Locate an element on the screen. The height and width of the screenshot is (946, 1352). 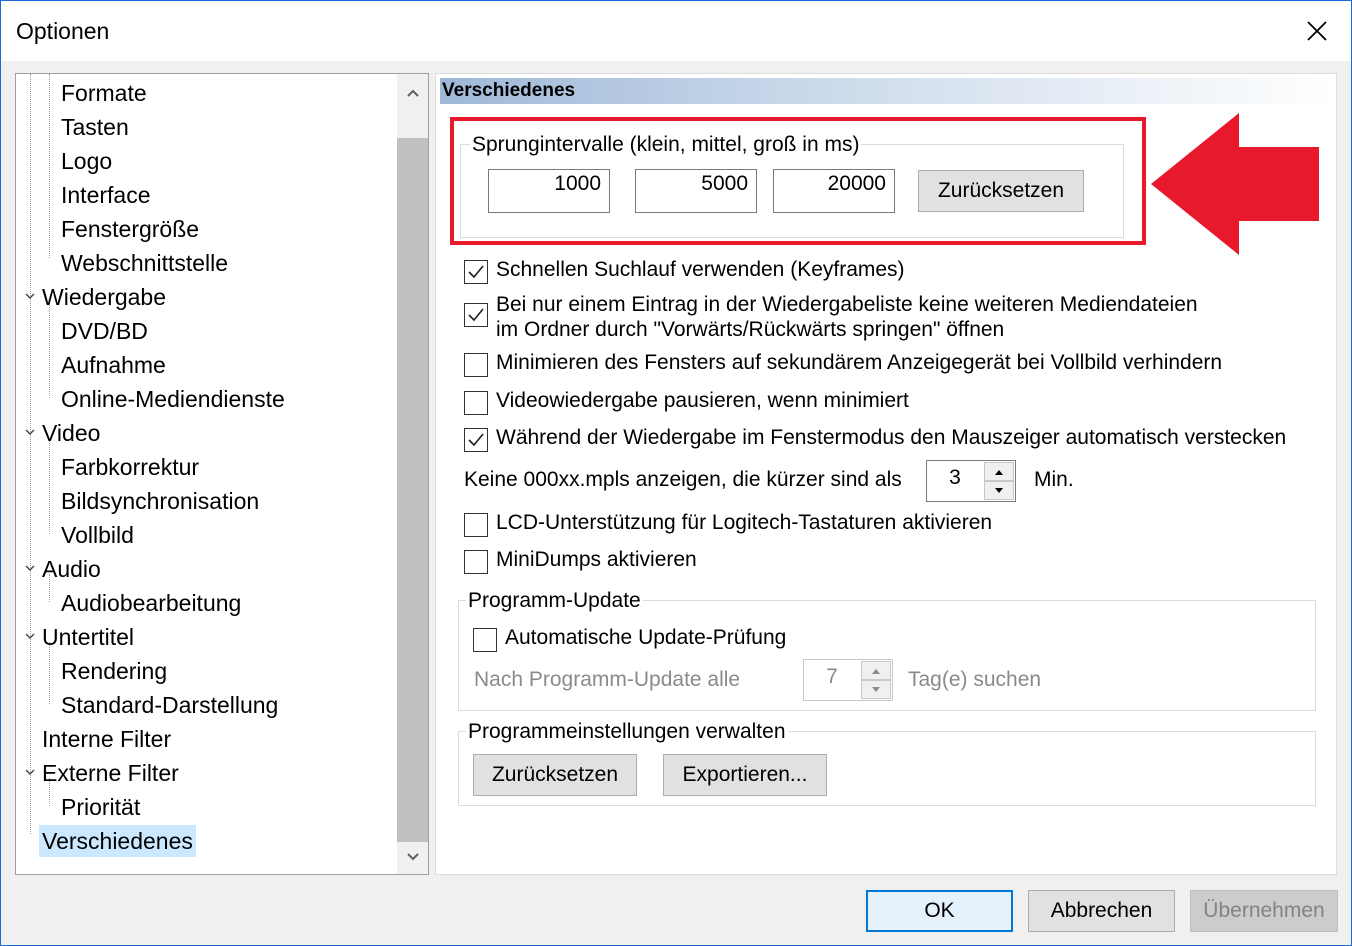
mpls-increment-button is located at coordinates (999, 471).